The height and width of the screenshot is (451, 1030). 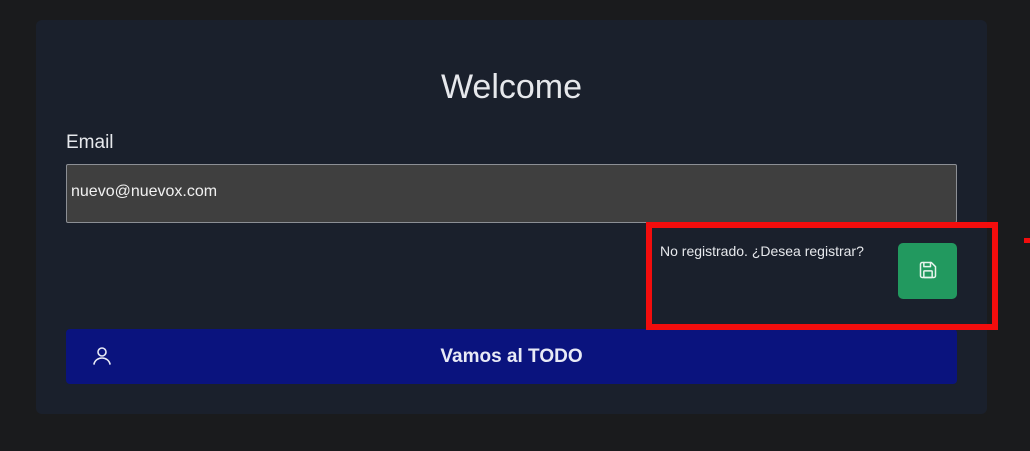 What do you see at coordinates (1027, 240) in the screenshot?
I see `annotation-marker` at bounding box center [1027, 240].